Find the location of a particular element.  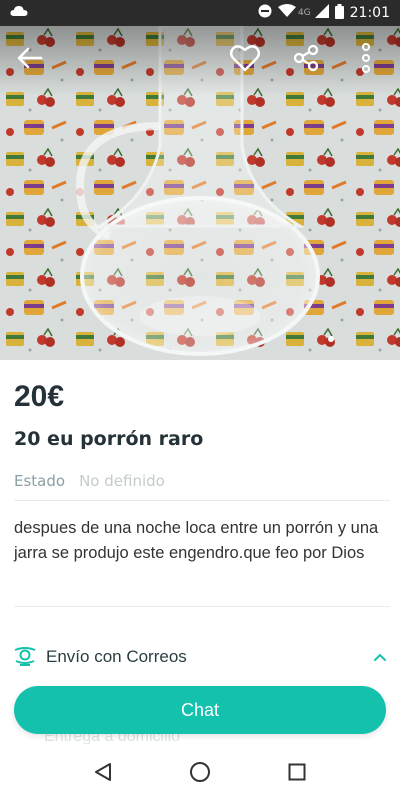

product-title: 20 eu porrón raro is located at coordinates (109, 439).